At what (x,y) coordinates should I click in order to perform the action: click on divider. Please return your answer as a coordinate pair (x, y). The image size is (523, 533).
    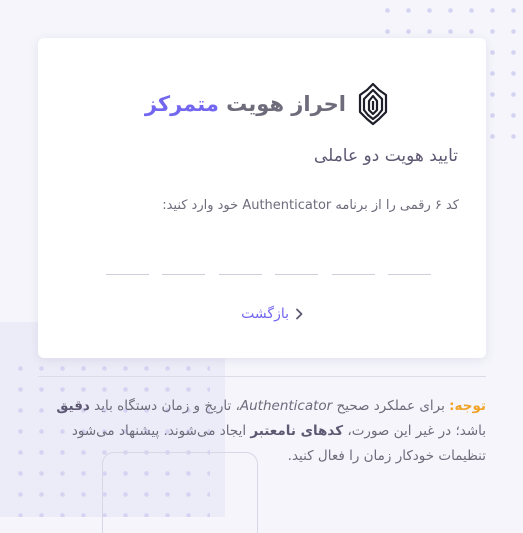
    Looking at the image, I should click on (262, 376).